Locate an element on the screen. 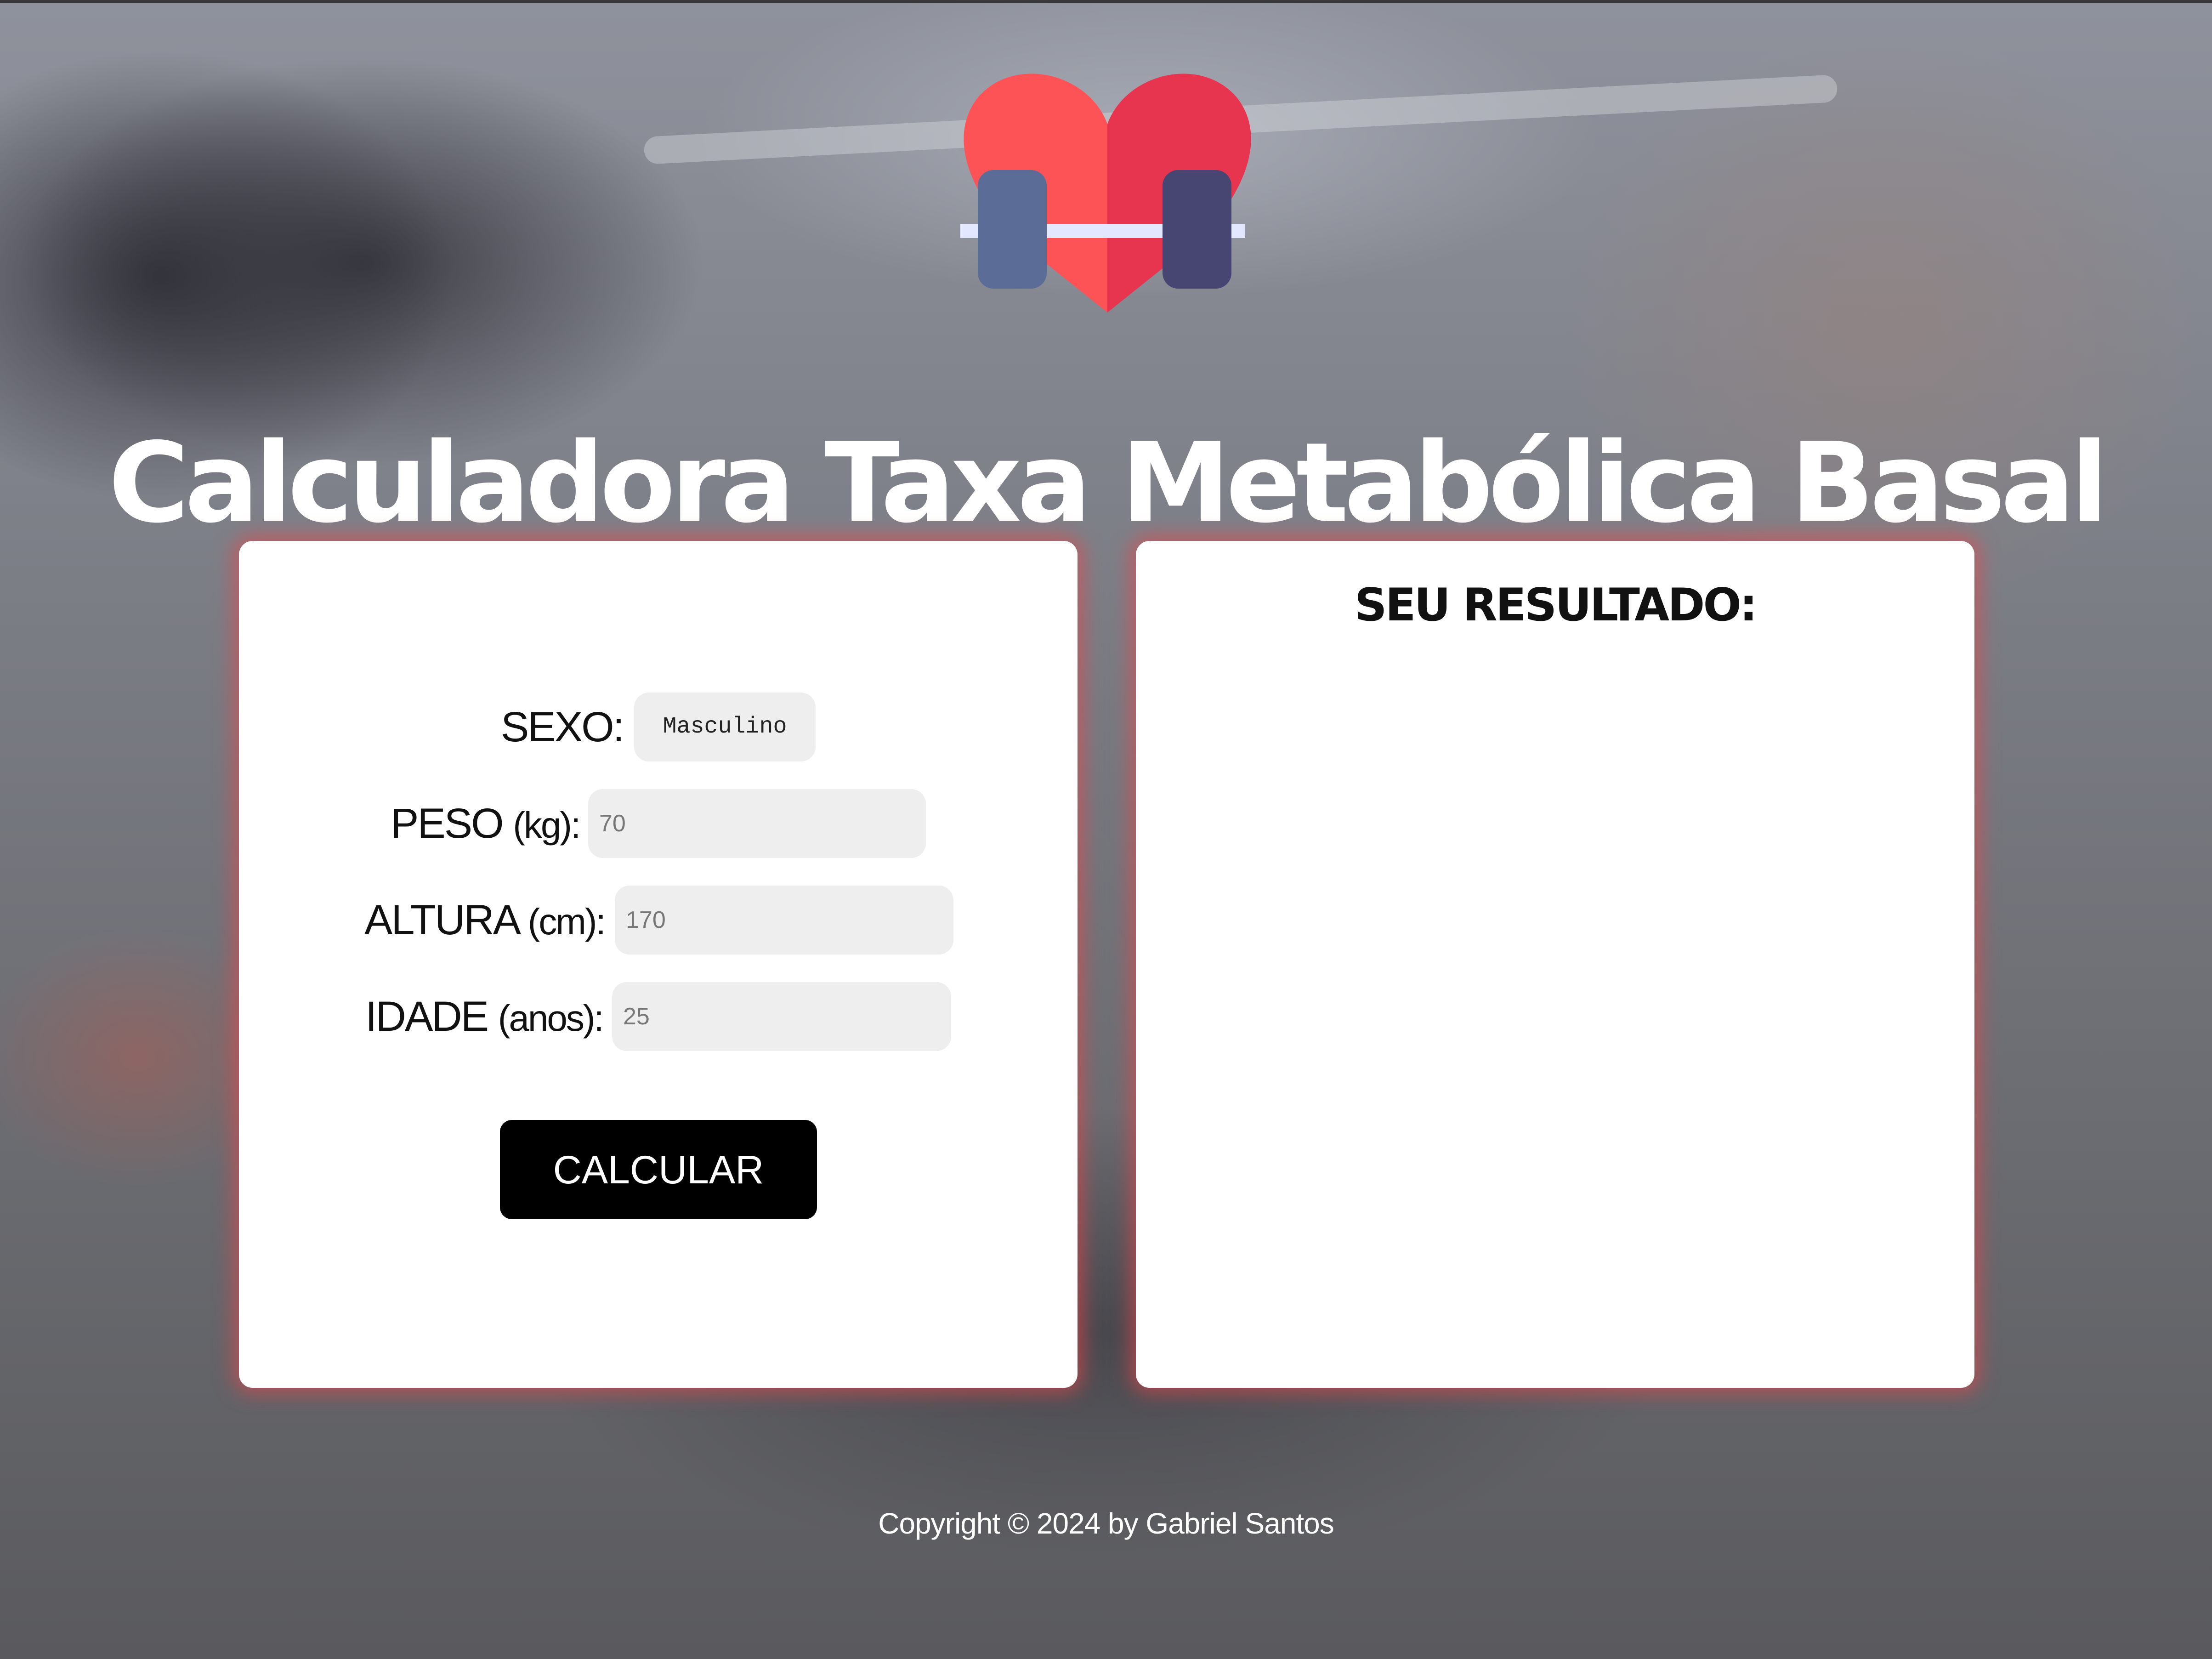 This screenshot has width=2212, height=1659. peso-label: PESO (kg): is located at coordinates (486, 823).